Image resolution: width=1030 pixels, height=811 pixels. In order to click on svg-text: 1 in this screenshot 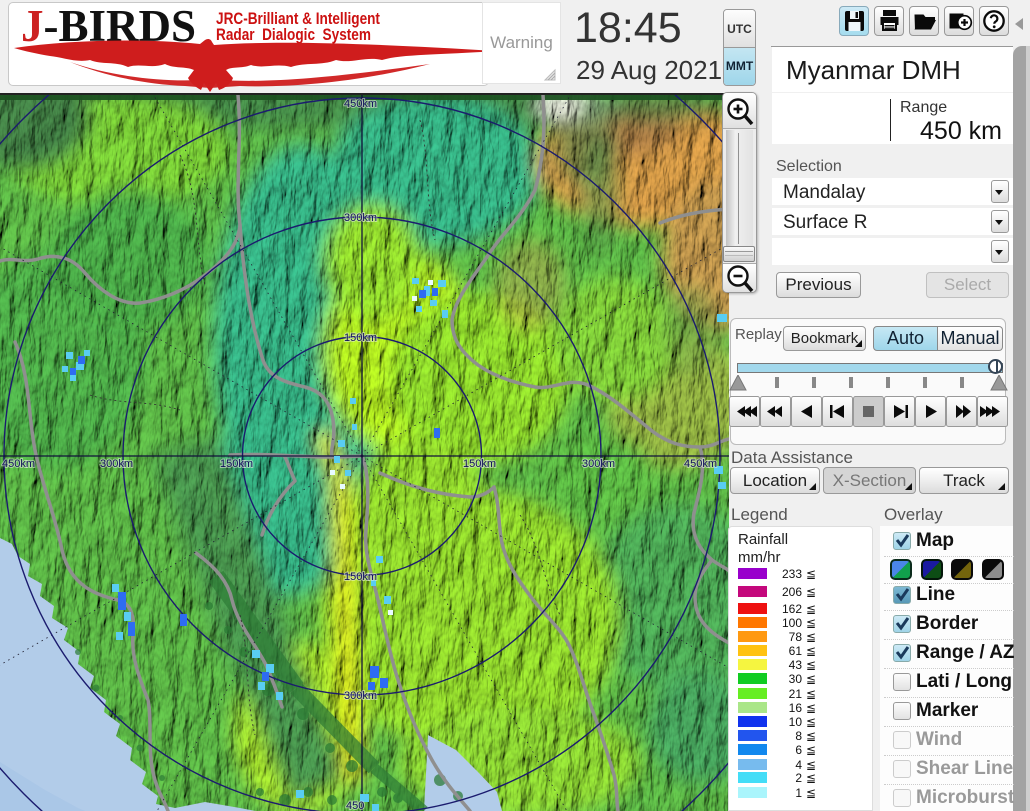, I will do `click(798, 793)`.